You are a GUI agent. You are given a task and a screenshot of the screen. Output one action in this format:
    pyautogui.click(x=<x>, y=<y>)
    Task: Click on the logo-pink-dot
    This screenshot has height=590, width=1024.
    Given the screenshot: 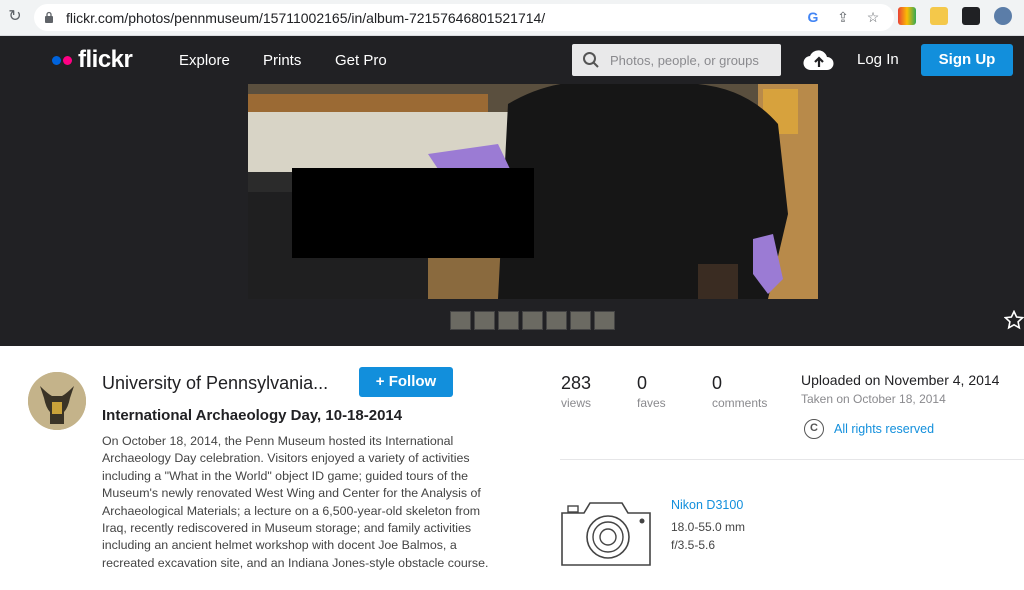 What is the action you would take?
    pyautogui.click(x=67, y=60)
    